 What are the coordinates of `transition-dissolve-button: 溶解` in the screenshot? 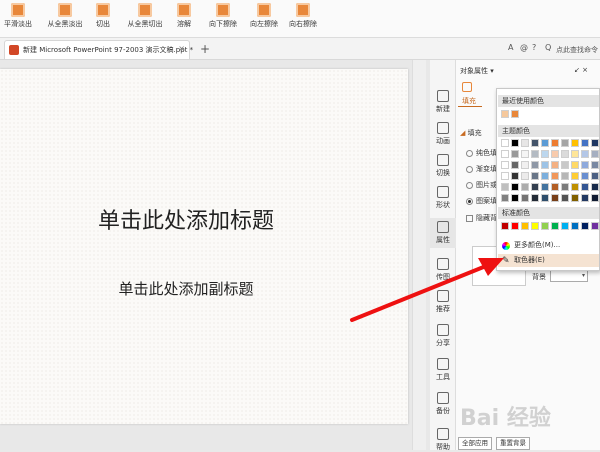 It's located at (184, 18).